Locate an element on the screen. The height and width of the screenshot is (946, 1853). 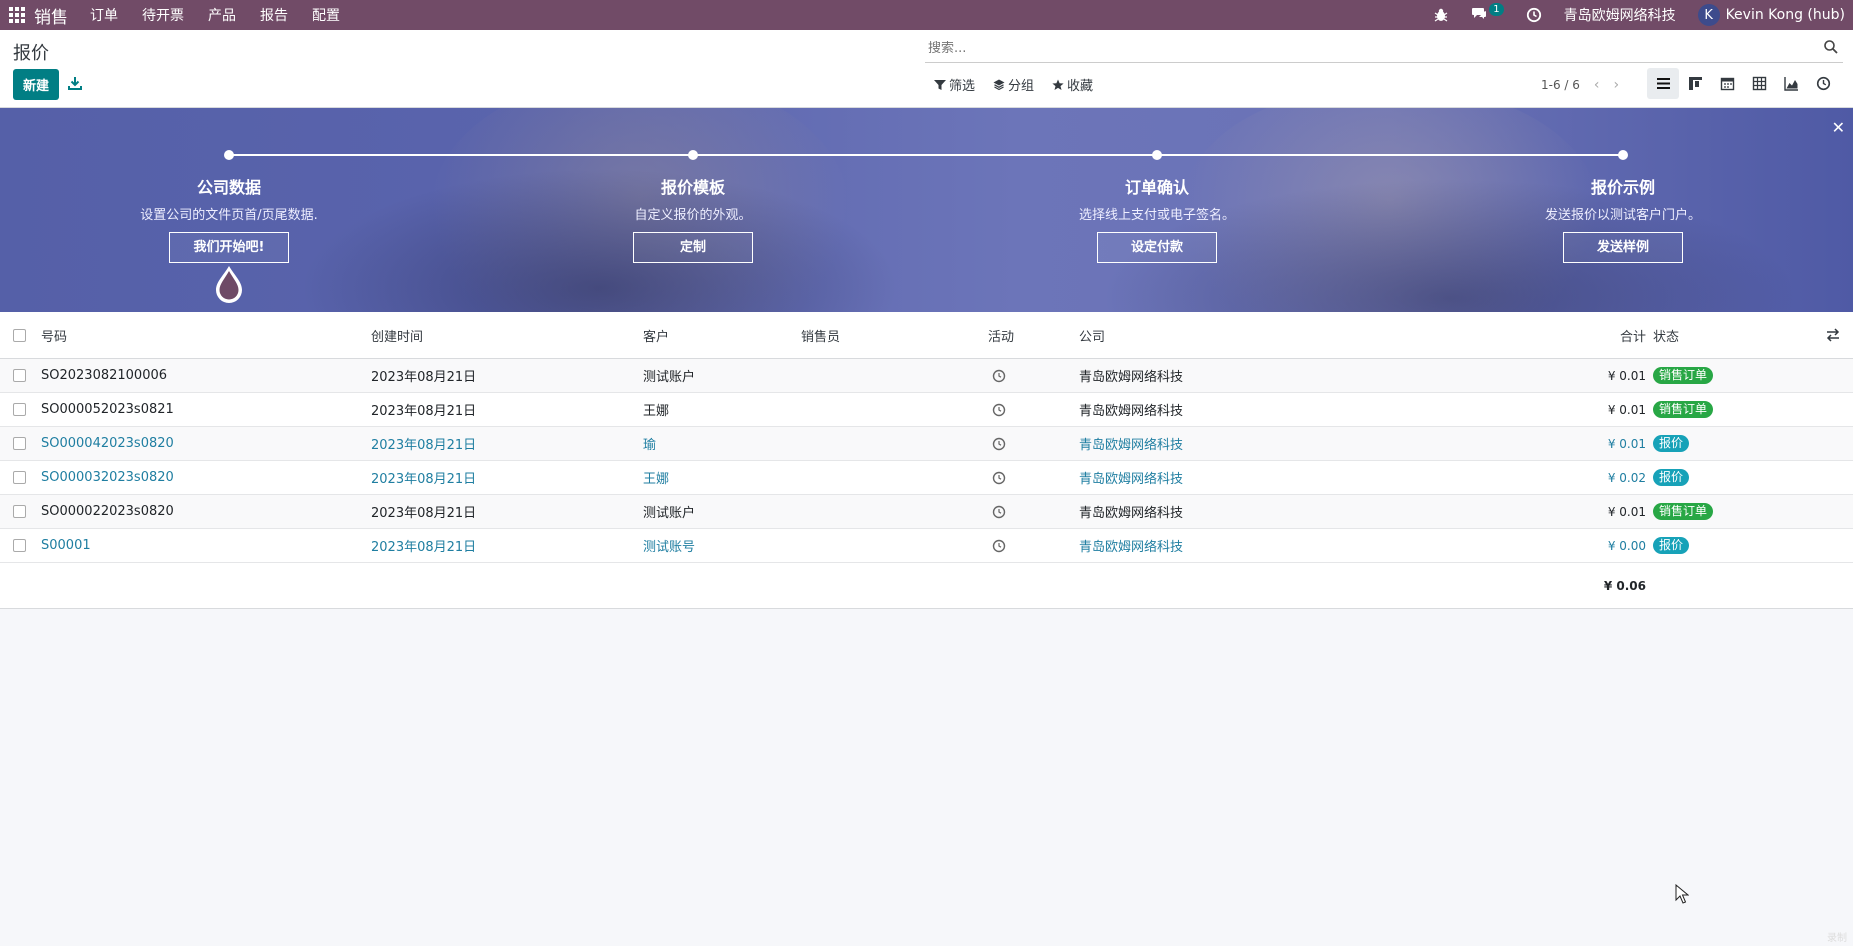
lets-start-button: 我们开始吧! is located at coordinates (229, 247).